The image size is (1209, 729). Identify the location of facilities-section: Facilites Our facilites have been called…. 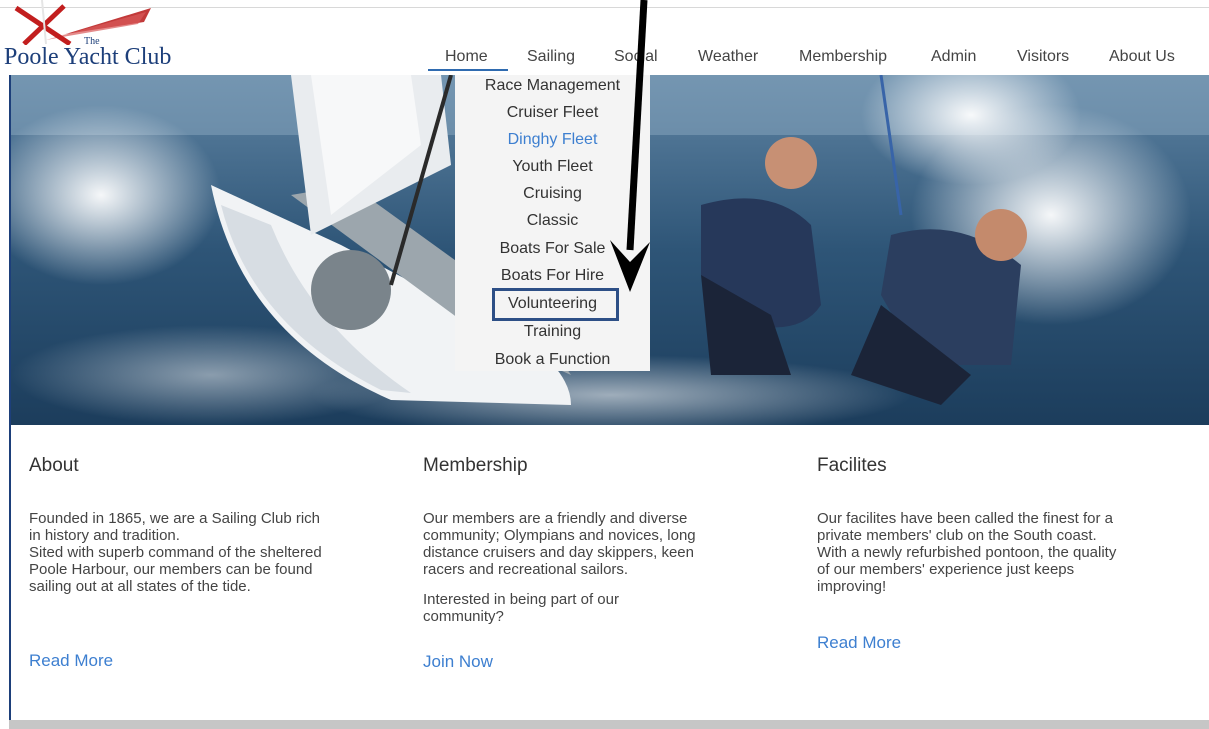
(977, 553).